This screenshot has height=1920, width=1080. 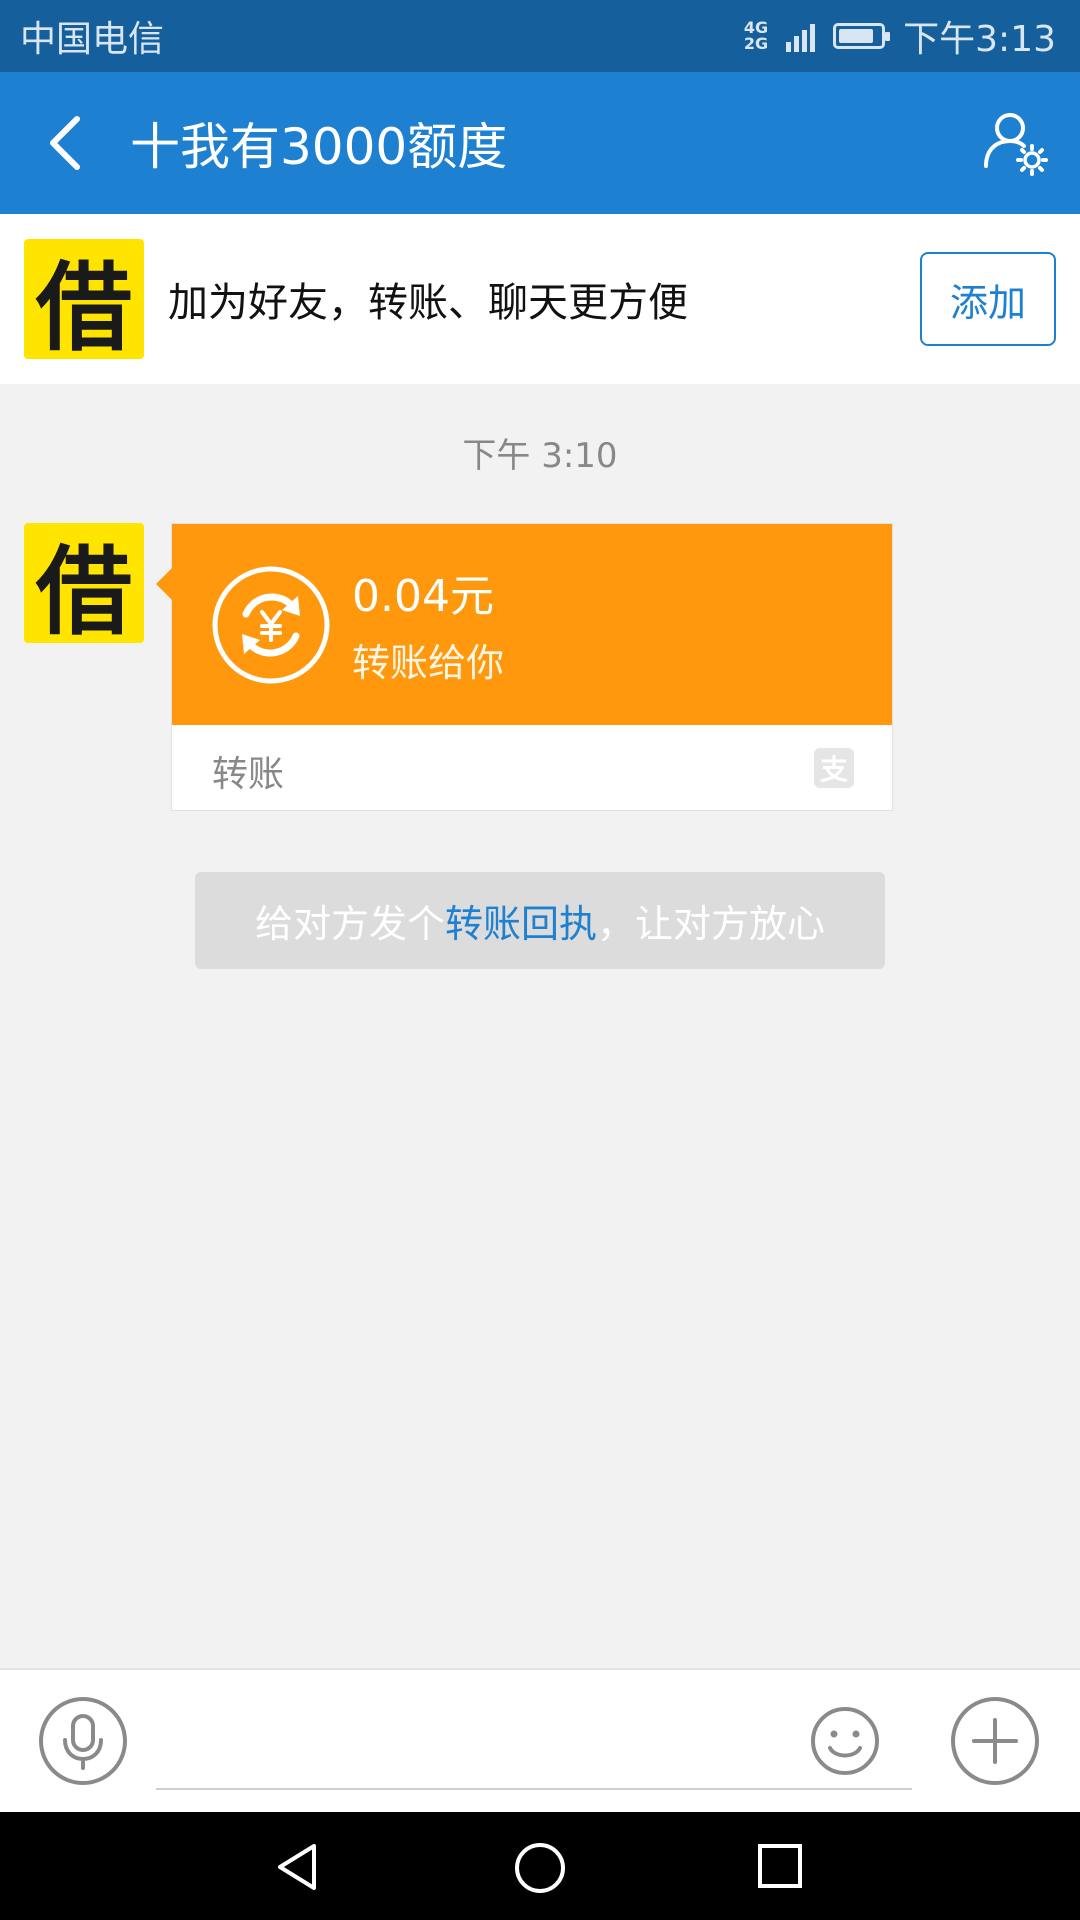 What do you see at coordinates (521, 920) in the screenshot?
I see `transfer-receipt-link: 转账回执` at bounding box center [521, 920].